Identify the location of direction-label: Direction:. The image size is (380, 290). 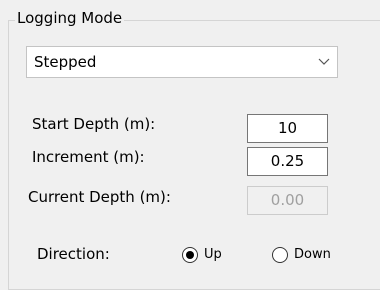
(73, 254).